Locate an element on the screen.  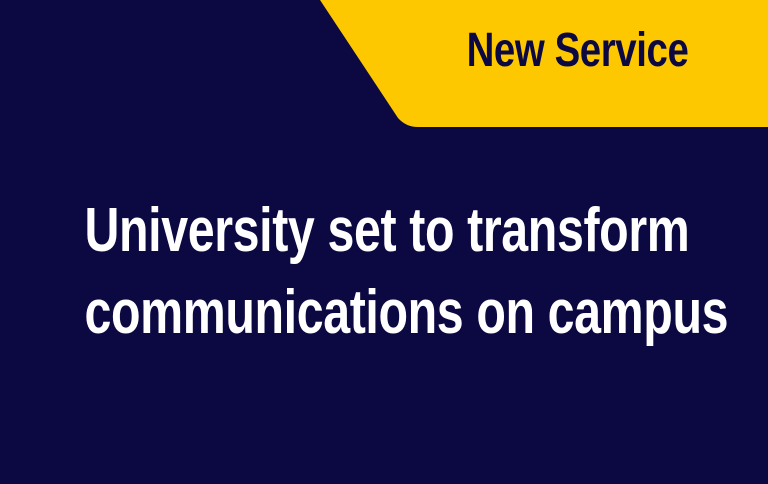
headline-line-1: University set to transform is located at coordinates (387, 230).